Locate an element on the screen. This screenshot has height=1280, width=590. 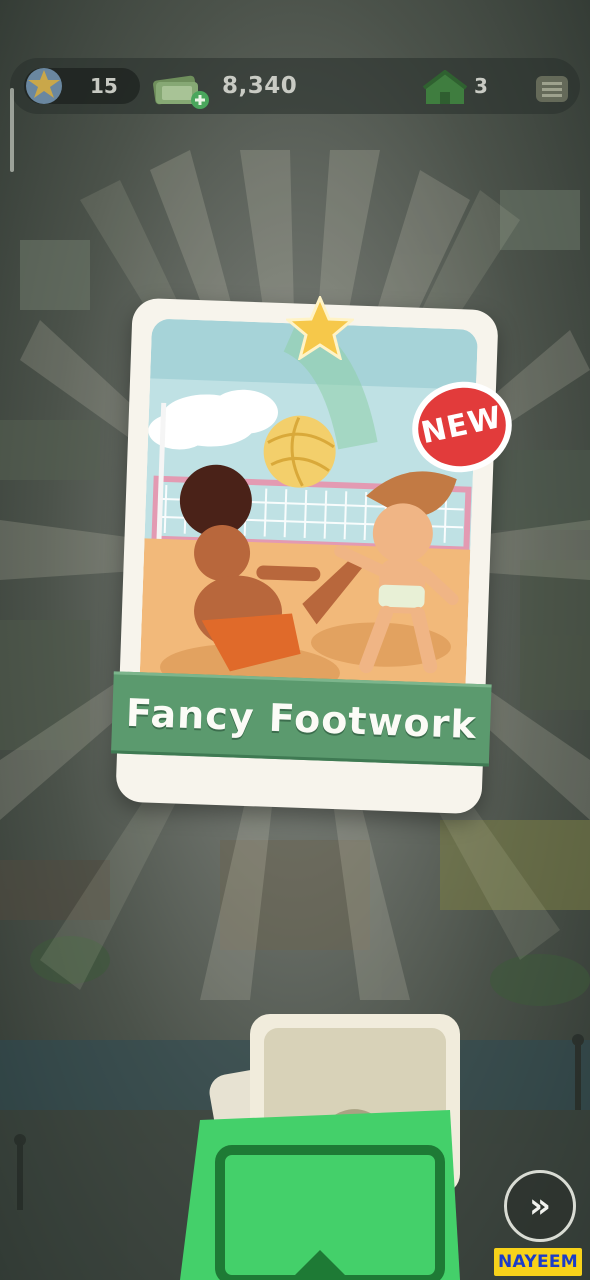
cash-value: 8,340 is located at coordinates (260, 86).